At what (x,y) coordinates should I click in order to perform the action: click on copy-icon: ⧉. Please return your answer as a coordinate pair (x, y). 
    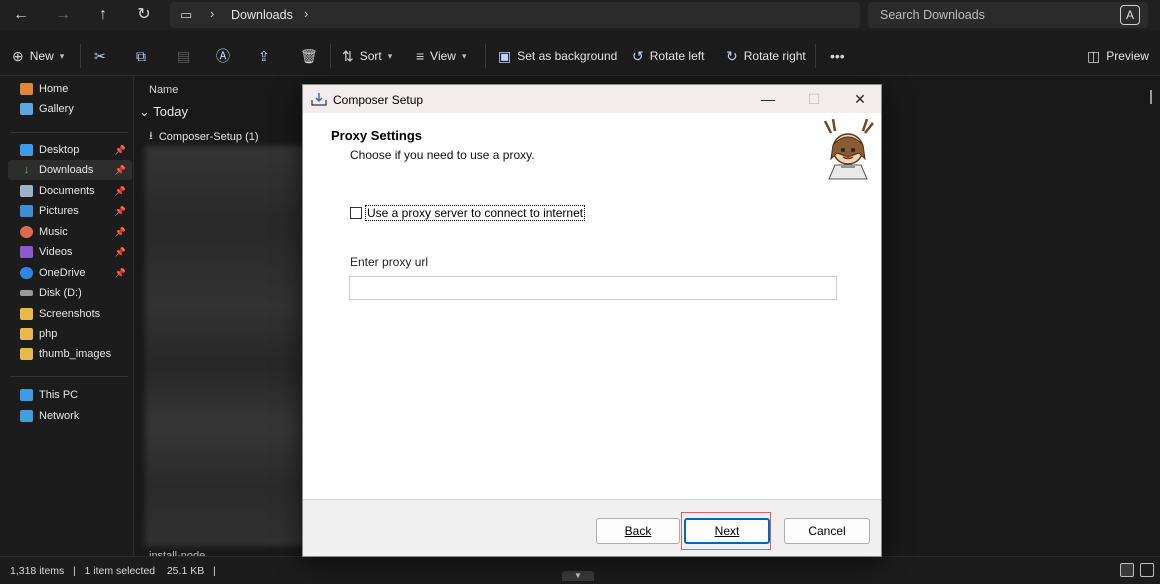
    Looking at the image, I should click on (141, 55).